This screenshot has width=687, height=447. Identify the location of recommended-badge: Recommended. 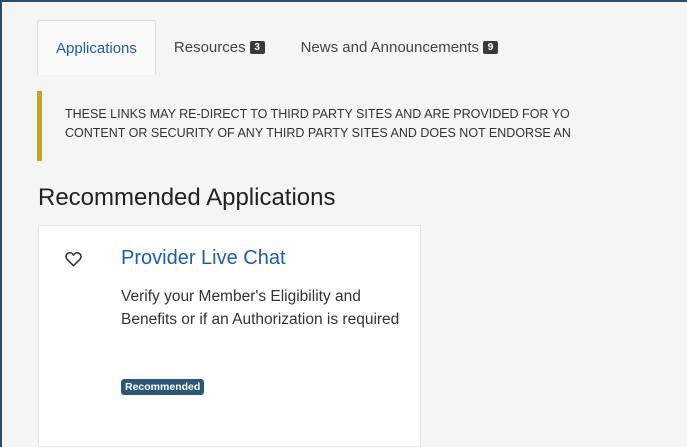
(163, 387).